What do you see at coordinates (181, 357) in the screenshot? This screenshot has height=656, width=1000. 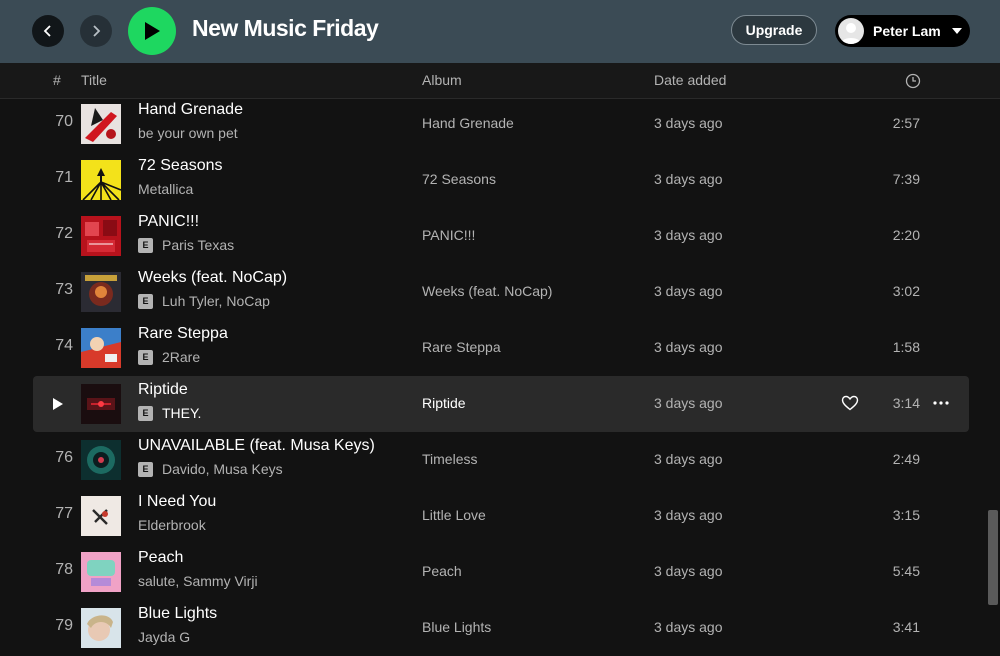 I see `track-artists: 2Rare` at bounding box center [181, 357].